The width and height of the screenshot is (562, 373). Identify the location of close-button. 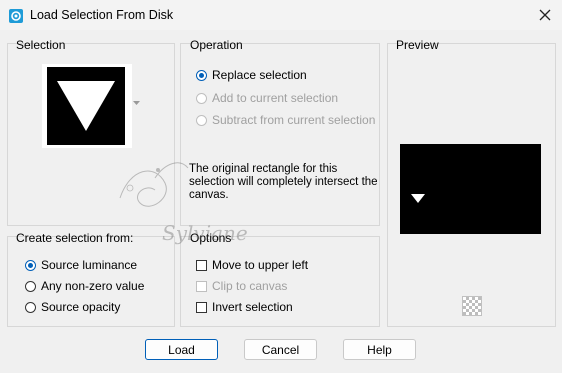
(545, 15).